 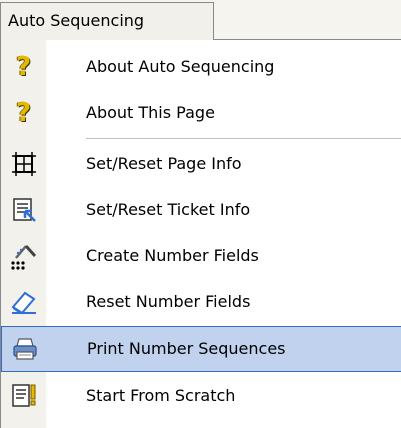 What do you see at coordinates (186, 348) in the screenshot?
I see `menu-item-label: Print Number Sequences` at bounding box center [186, 348].